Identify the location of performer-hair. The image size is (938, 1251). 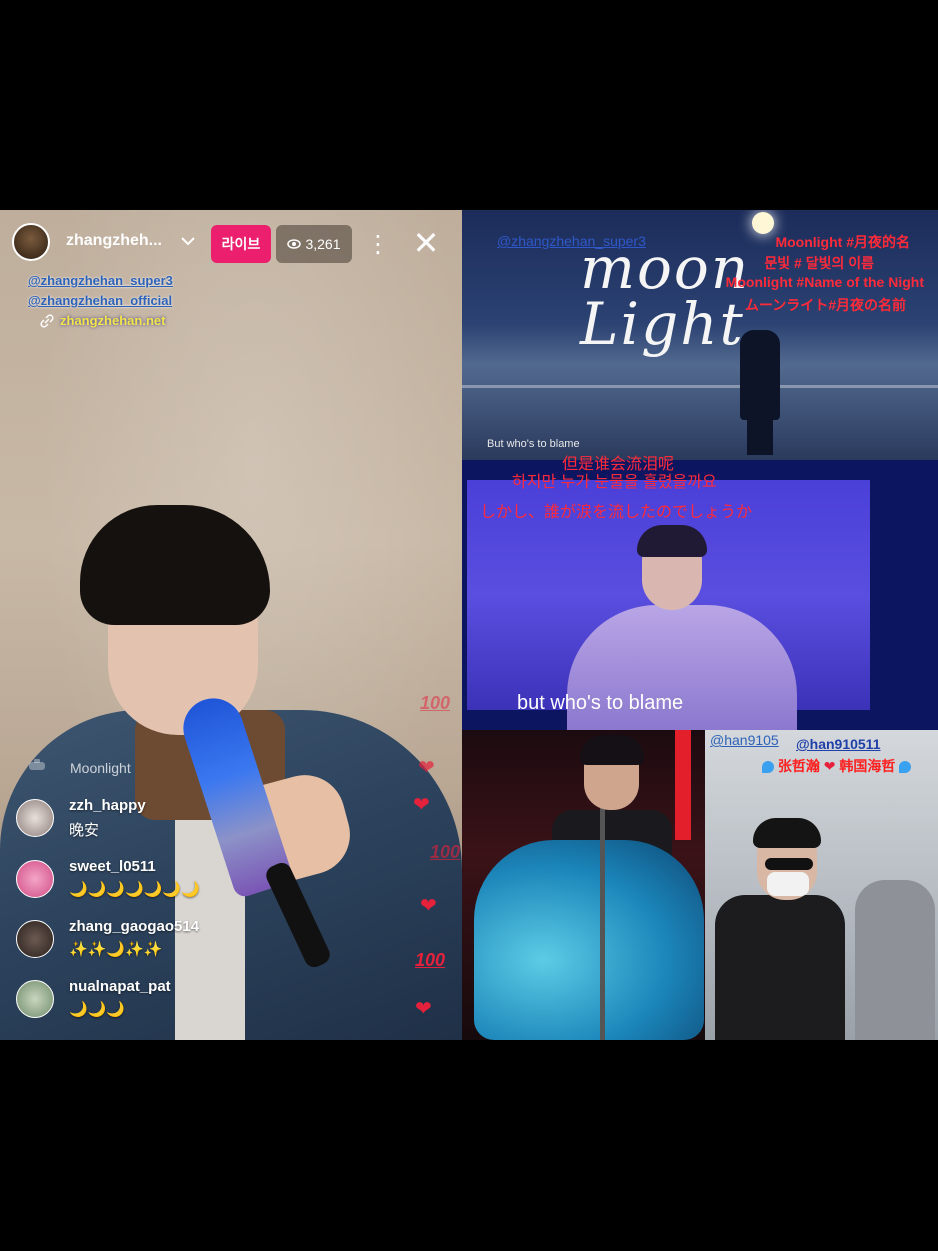
(612, 750).